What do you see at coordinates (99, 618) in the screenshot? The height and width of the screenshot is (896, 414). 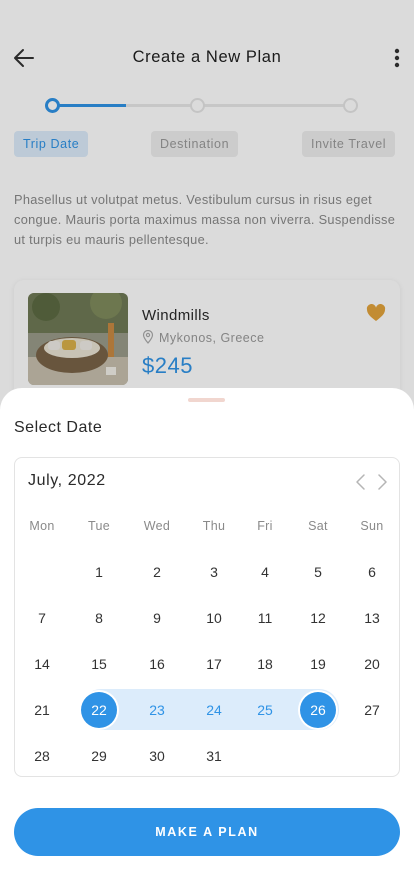 I see `calendar-day: 8` at bounding box center [99, 618].